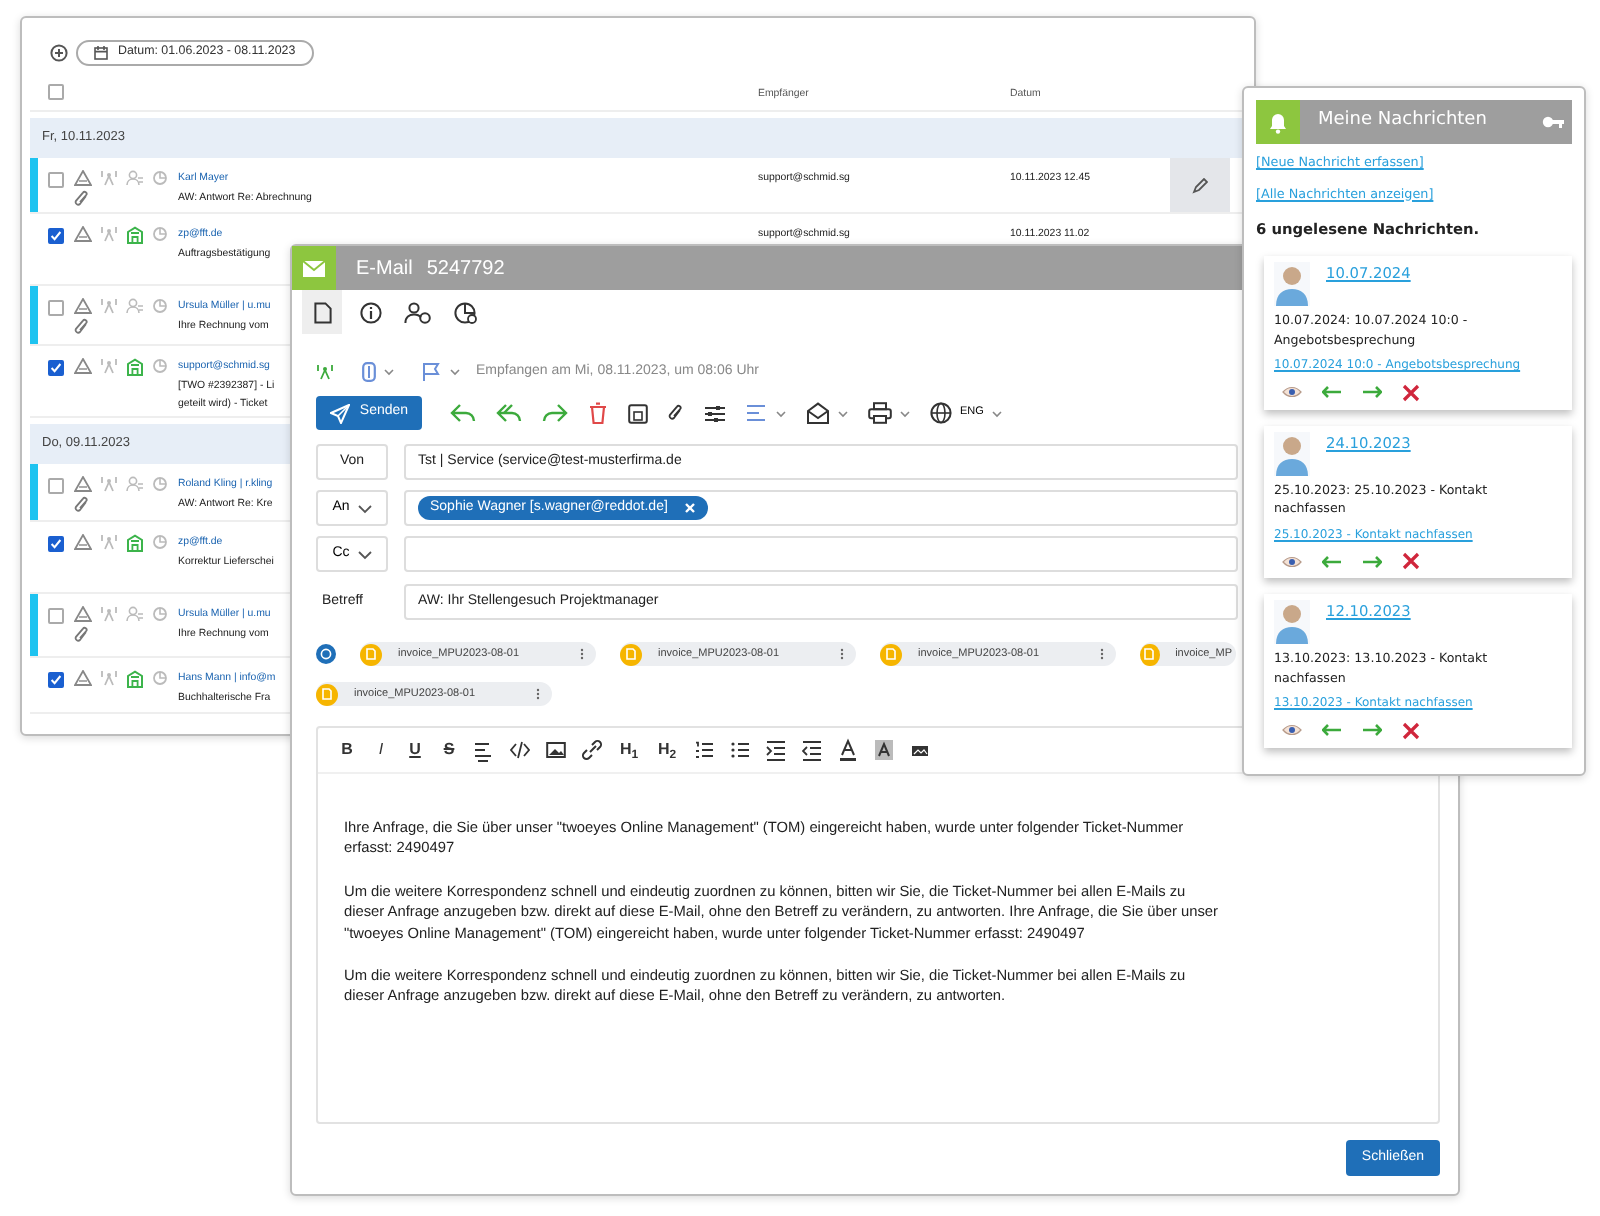 The width and height of the screenshot is (1600, 1216). I want to click on trash-icon, so click(598, 413).